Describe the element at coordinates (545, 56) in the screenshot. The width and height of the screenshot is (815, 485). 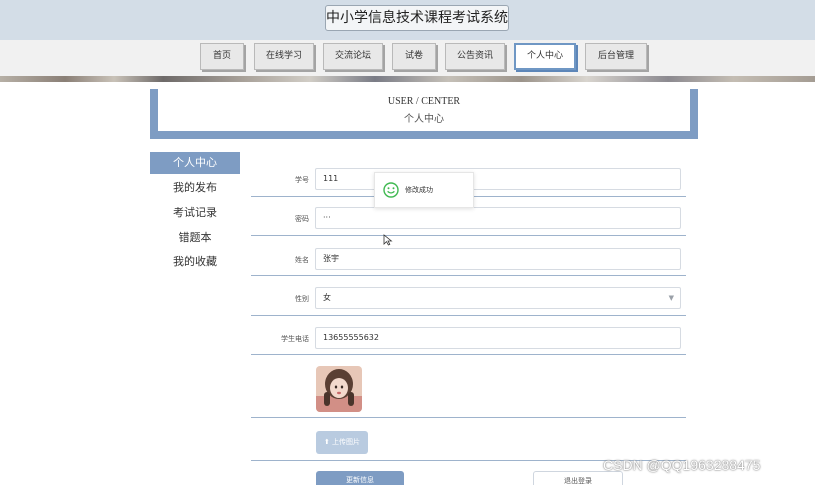
I see `nav-personal-center: 个人中心` at that location.